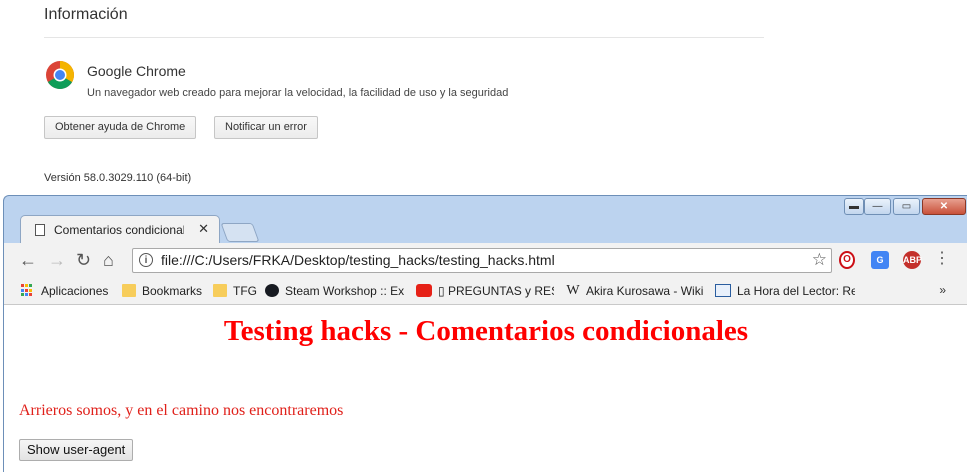 Image resolution: width=967 pixels, height=472 pixels. What do you see at coordinates (942, 259) in the screenshot?
I see `menu-icon: ⋮` at bounding box center [942, 259].